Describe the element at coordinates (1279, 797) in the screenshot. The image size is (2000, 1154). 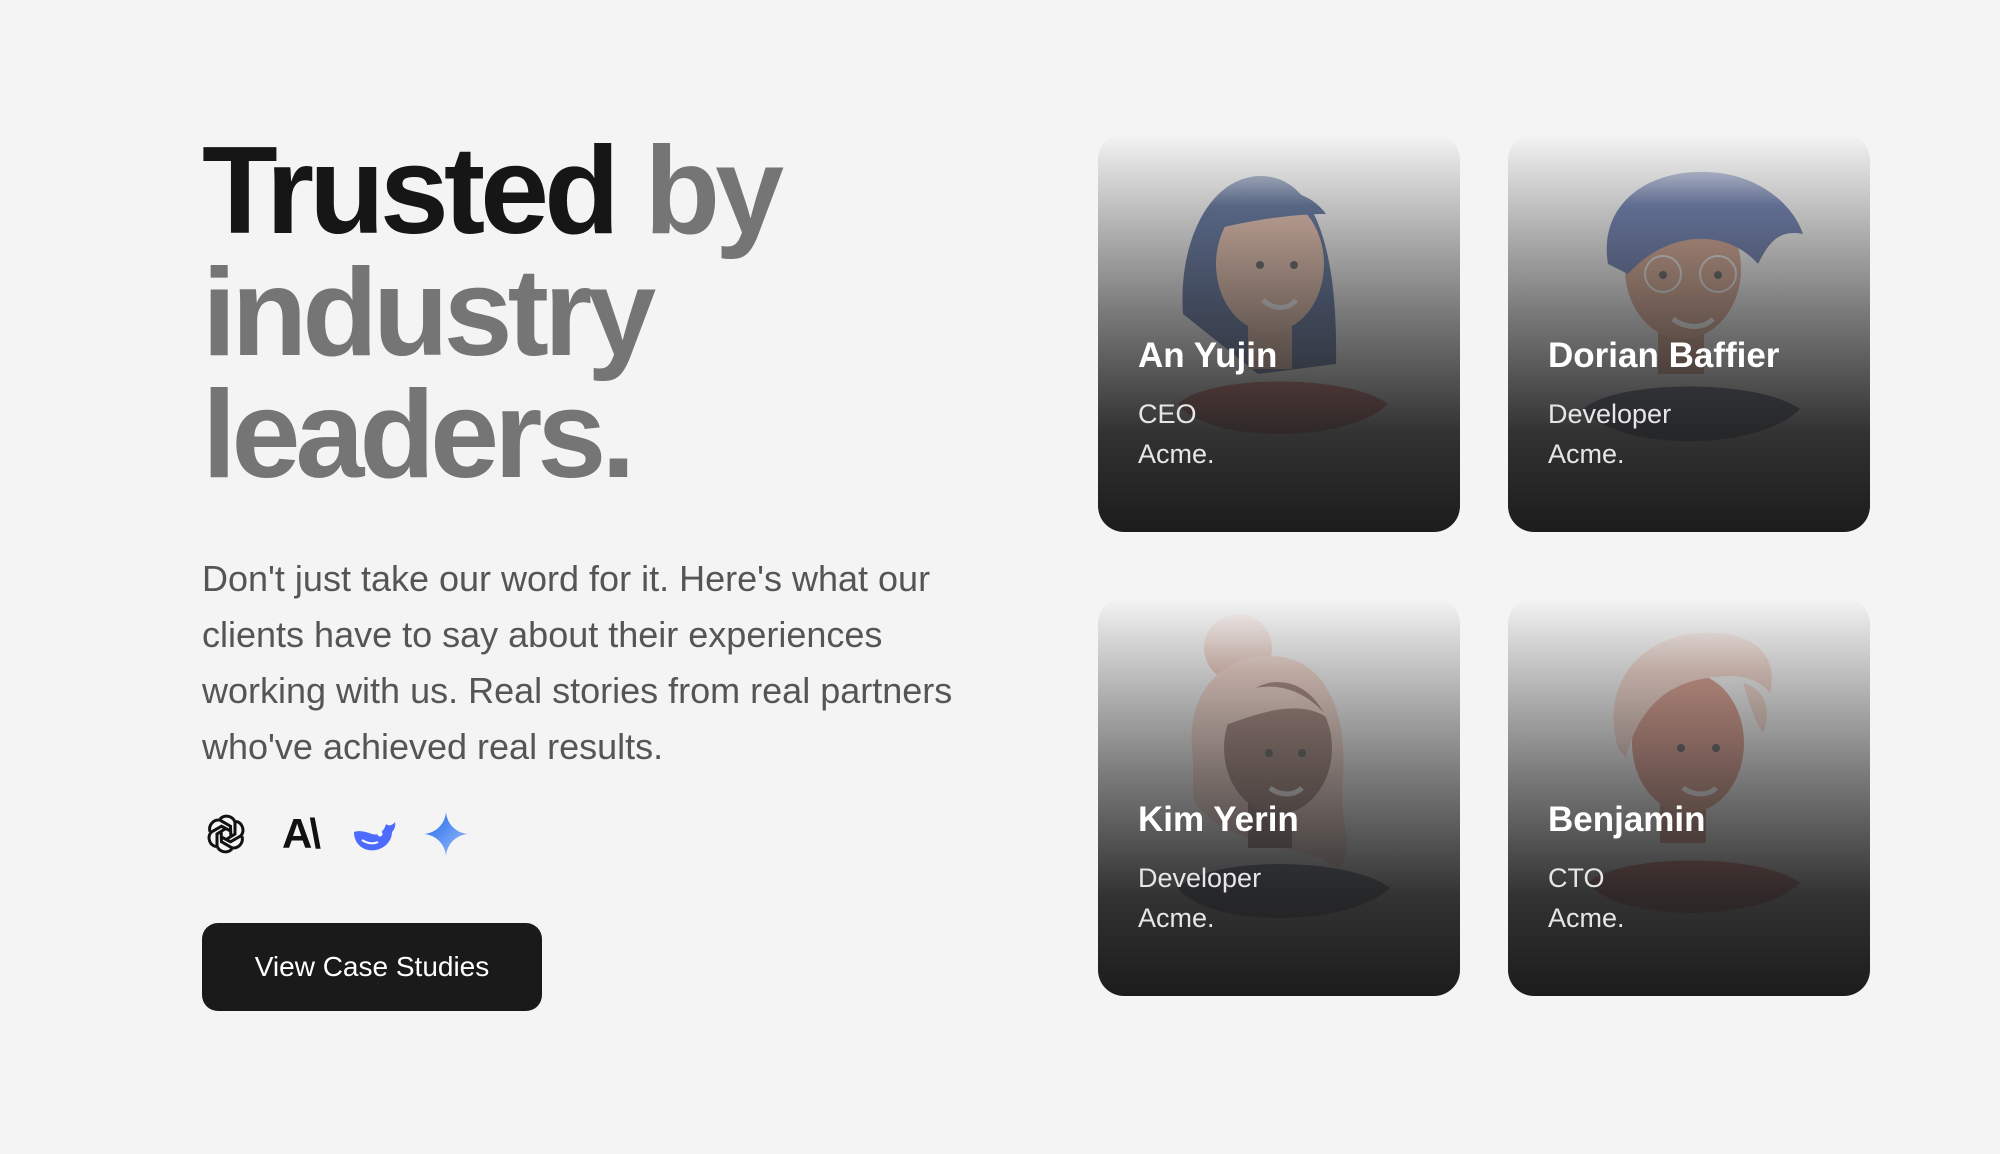
I see `testimonial-card-kim-yerin: Kim Yerin Developer Acme.` at that location.